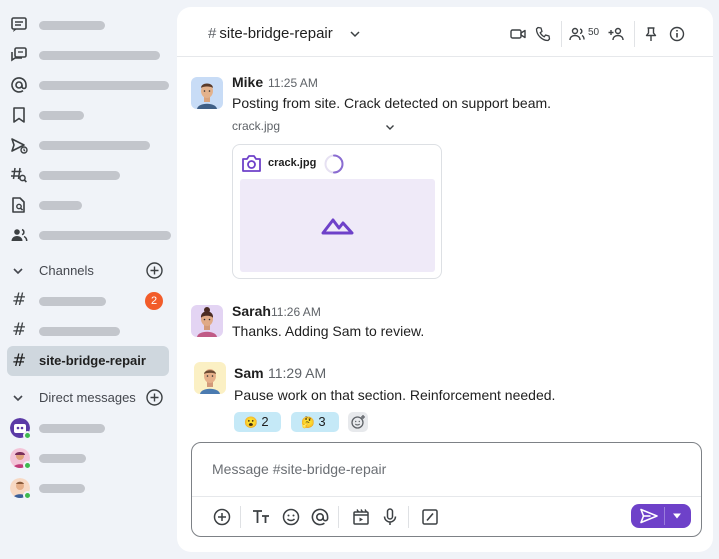  What do you see at coordinates (222, 517) in the screenshot?
I see `add-attachment-icon` at bounding box center [222, 517].